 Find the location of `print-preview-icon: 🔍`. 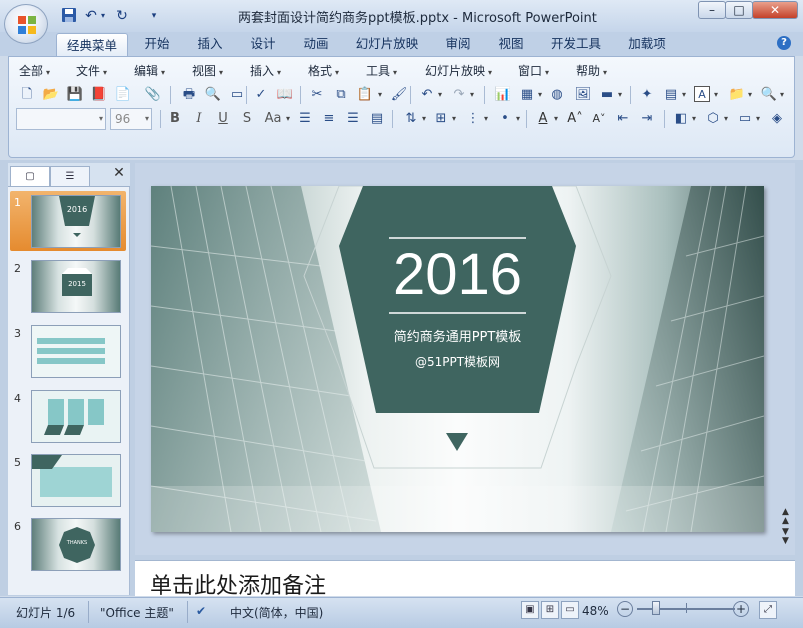

print-preview-icon: 🔍 is located at coordinates (213, 95).